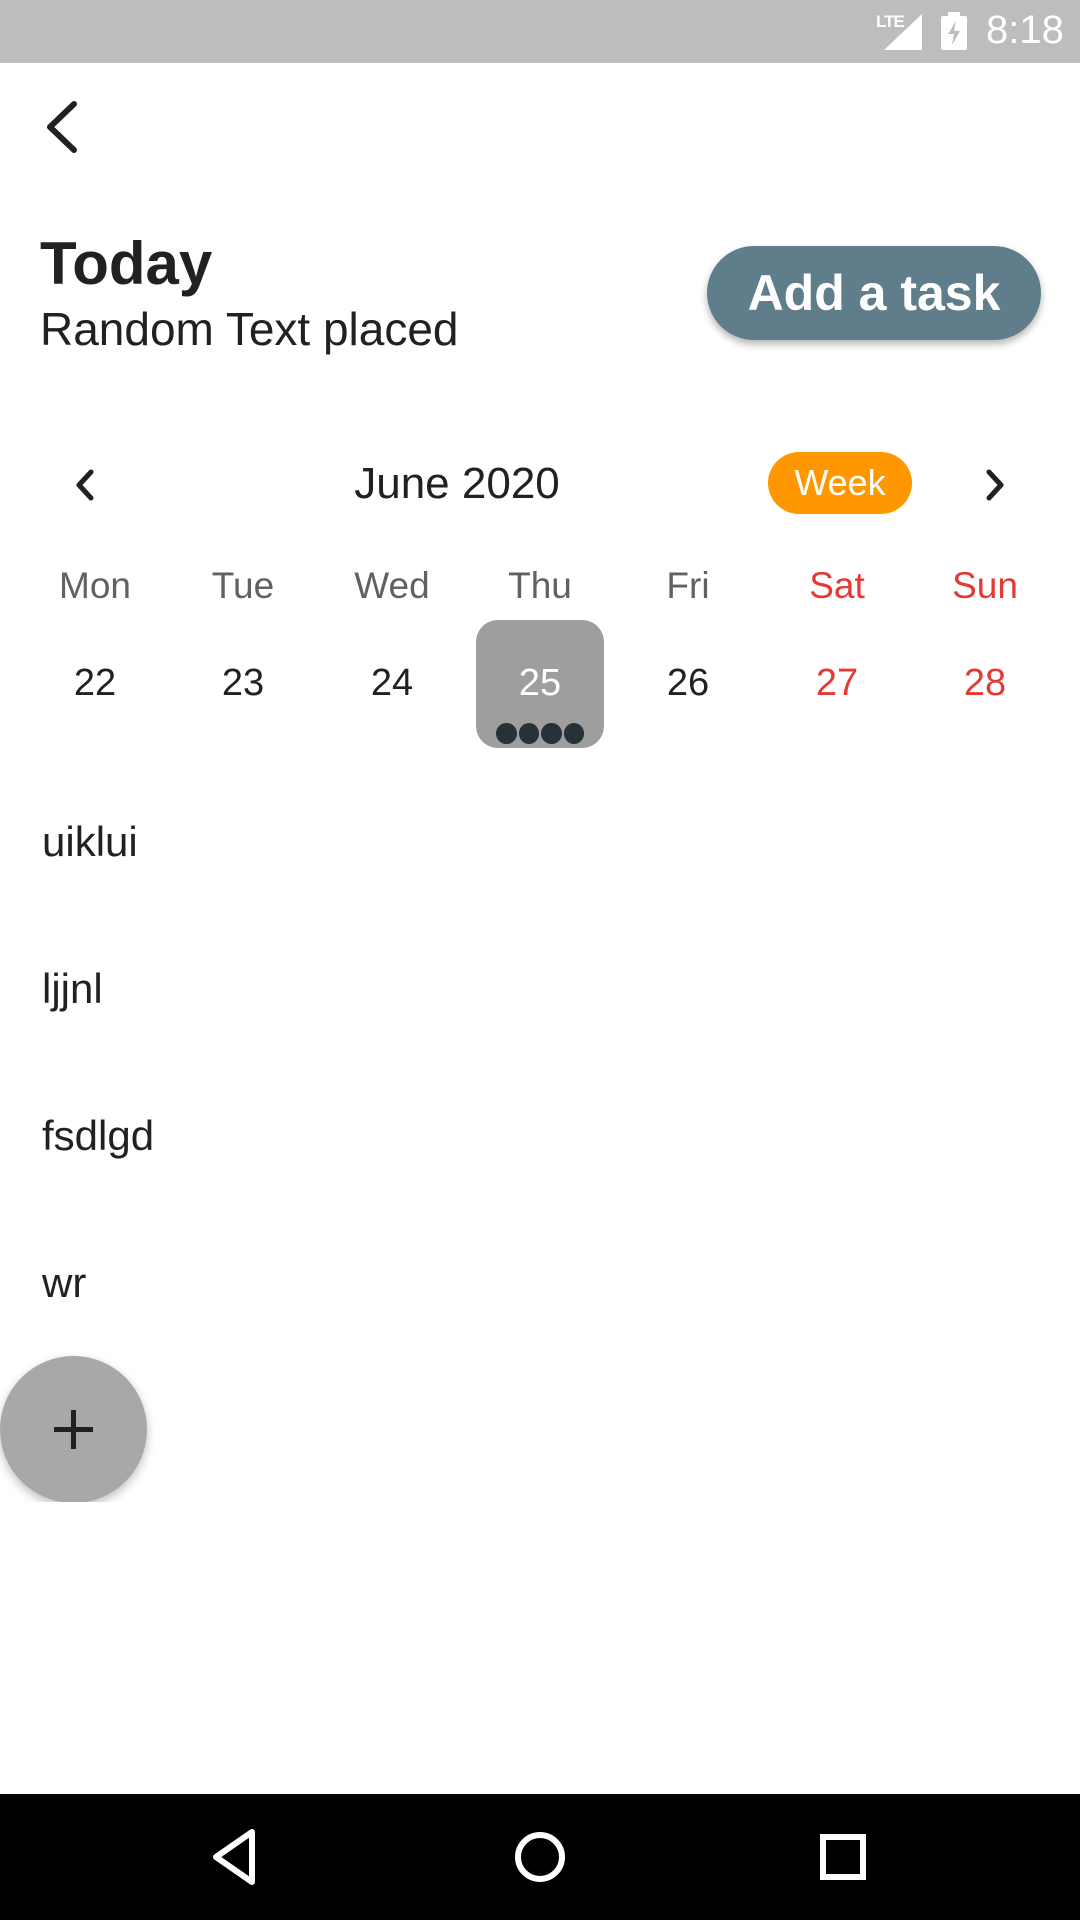 This screenshot has height=1920, width=1080. What do you see at coordinates (1025, 30) in the screenshot?
I see `status-time: 8:18` at bounding box center [1025, 30].